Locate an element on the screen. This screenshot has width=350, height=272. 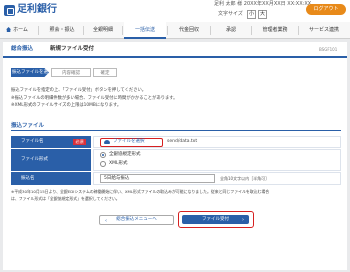
font-size-label: 文字サイズ is located at coordinates (230, 14).